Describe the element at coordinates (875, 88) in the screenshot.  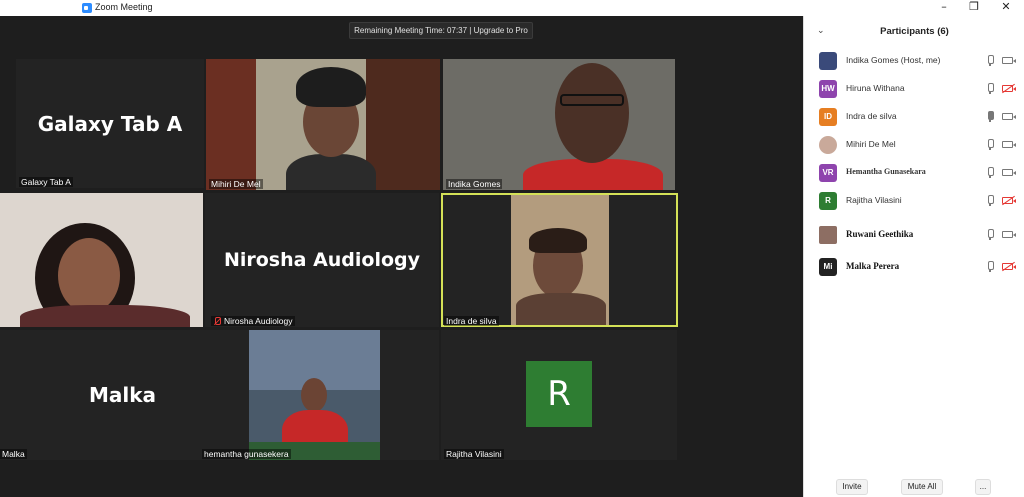
I see `participant-name: Hiruna Withana` at that location.